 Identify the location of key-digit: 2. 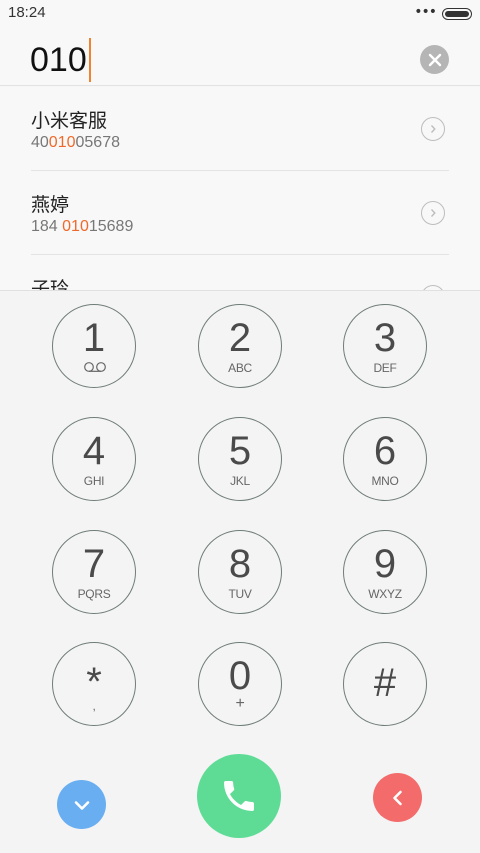
(240, 338).